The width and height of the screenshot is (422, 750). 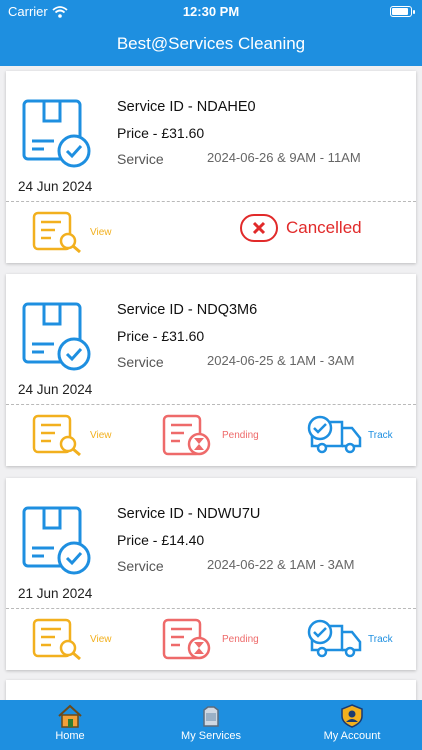 What do you see at coordinates (211, 716) in the screenshot?
I see `services-icon` at bounding box center [211, 716].